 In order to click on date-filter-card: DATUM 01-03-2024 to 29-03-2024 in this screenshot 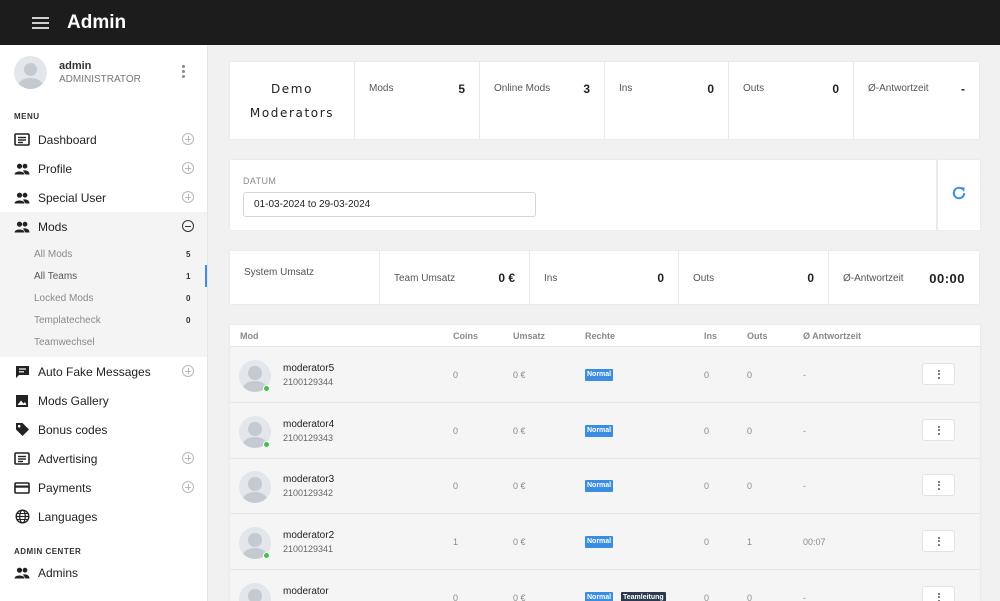, I will do `click(583, 195)`.